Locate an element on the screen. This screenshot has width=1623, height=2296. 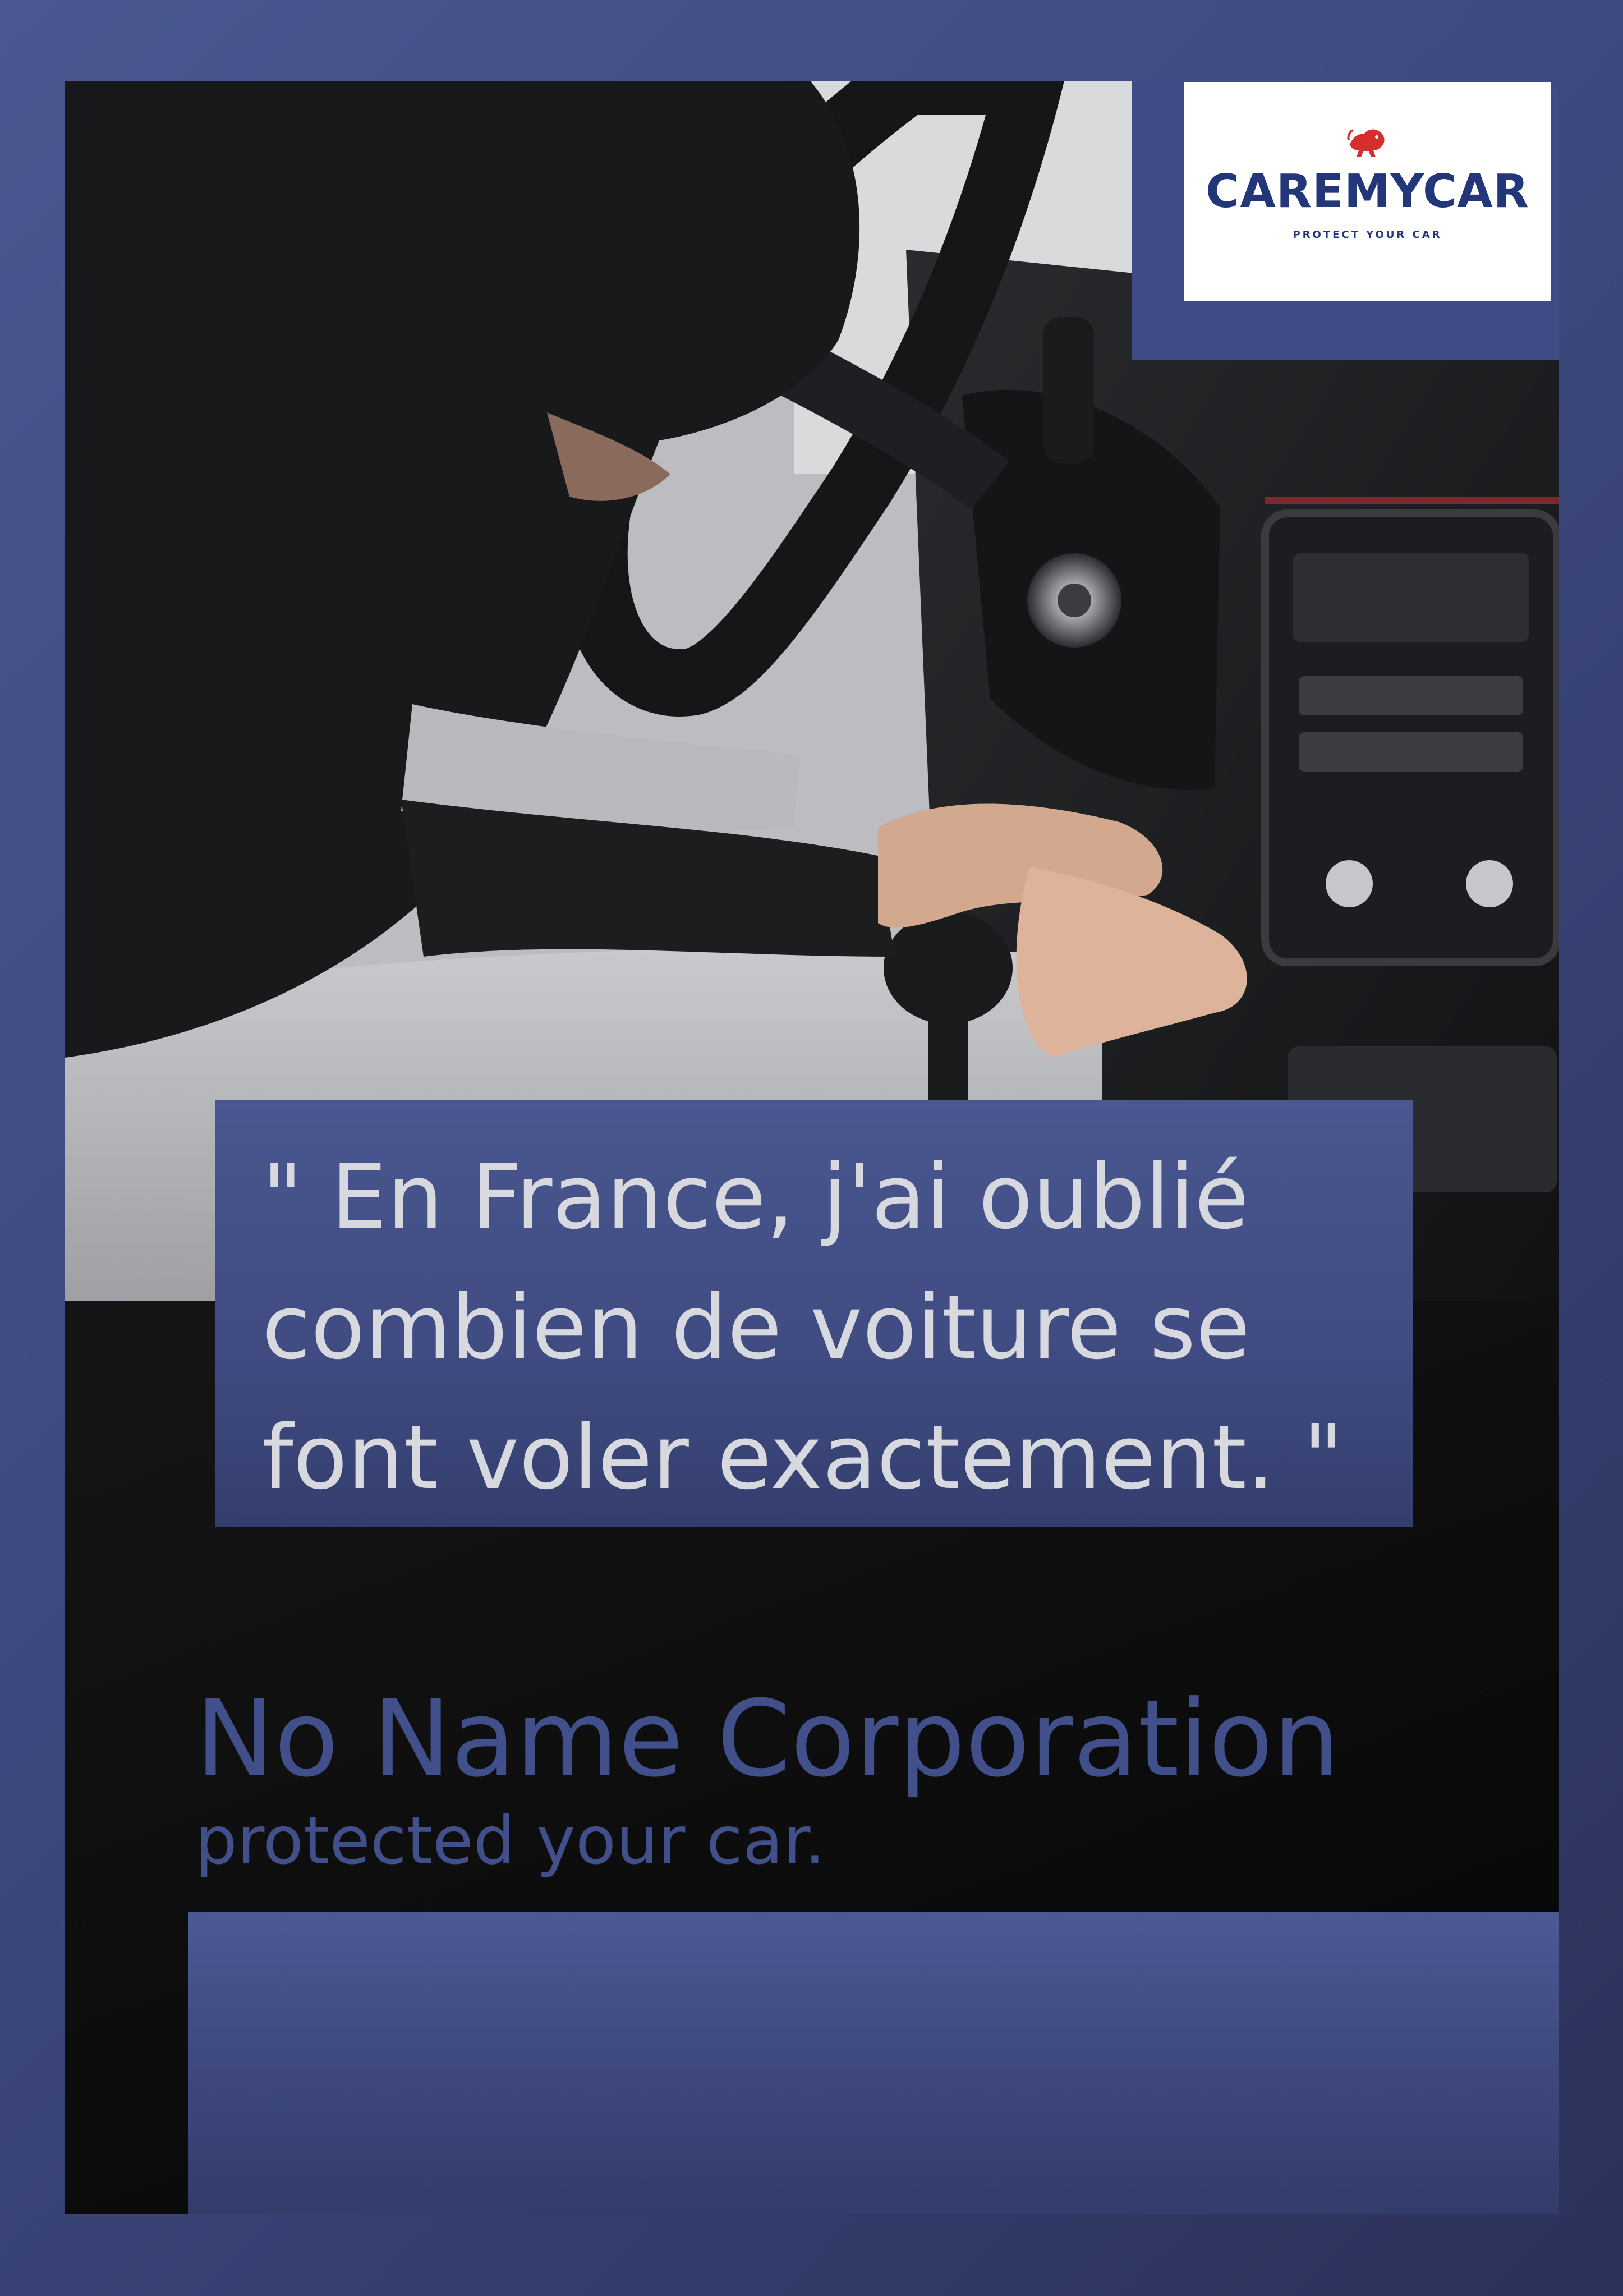
logo-wordmark: CAREMYCAR is located at coordinates (1367, 191).